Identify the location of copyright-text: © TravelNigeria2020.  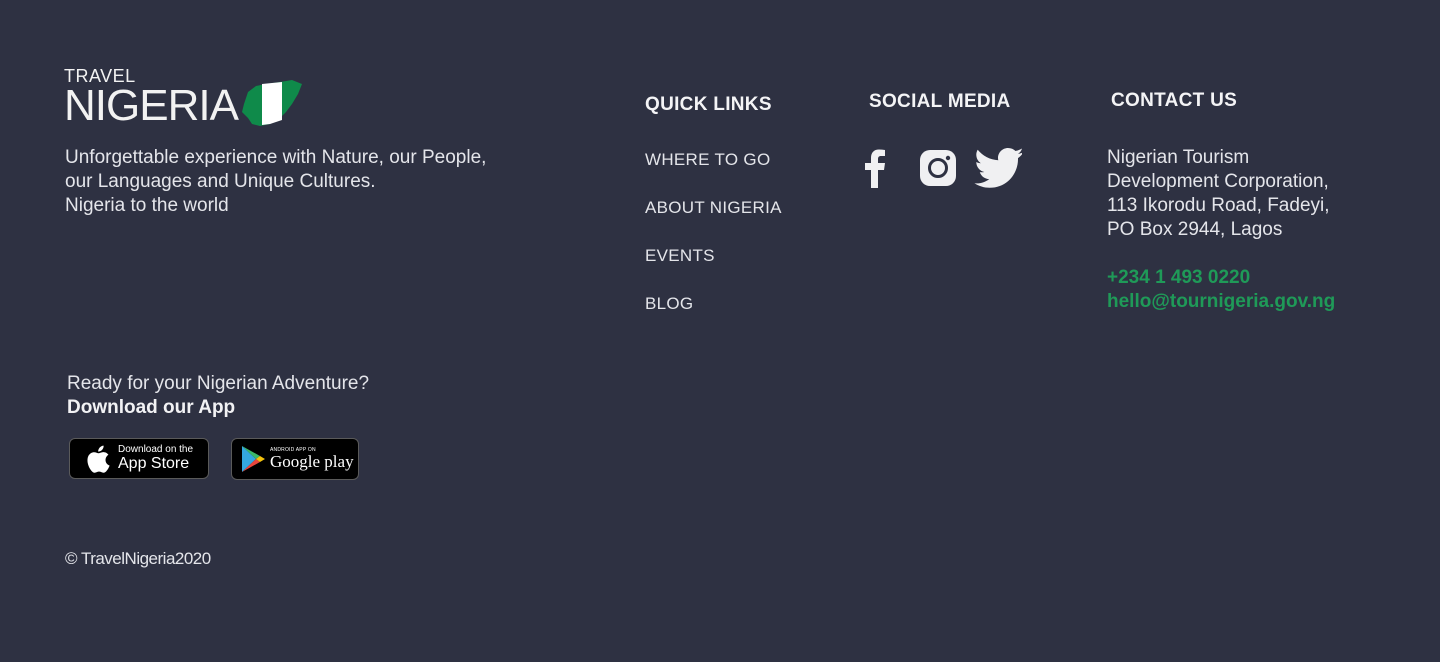
(138, 558).